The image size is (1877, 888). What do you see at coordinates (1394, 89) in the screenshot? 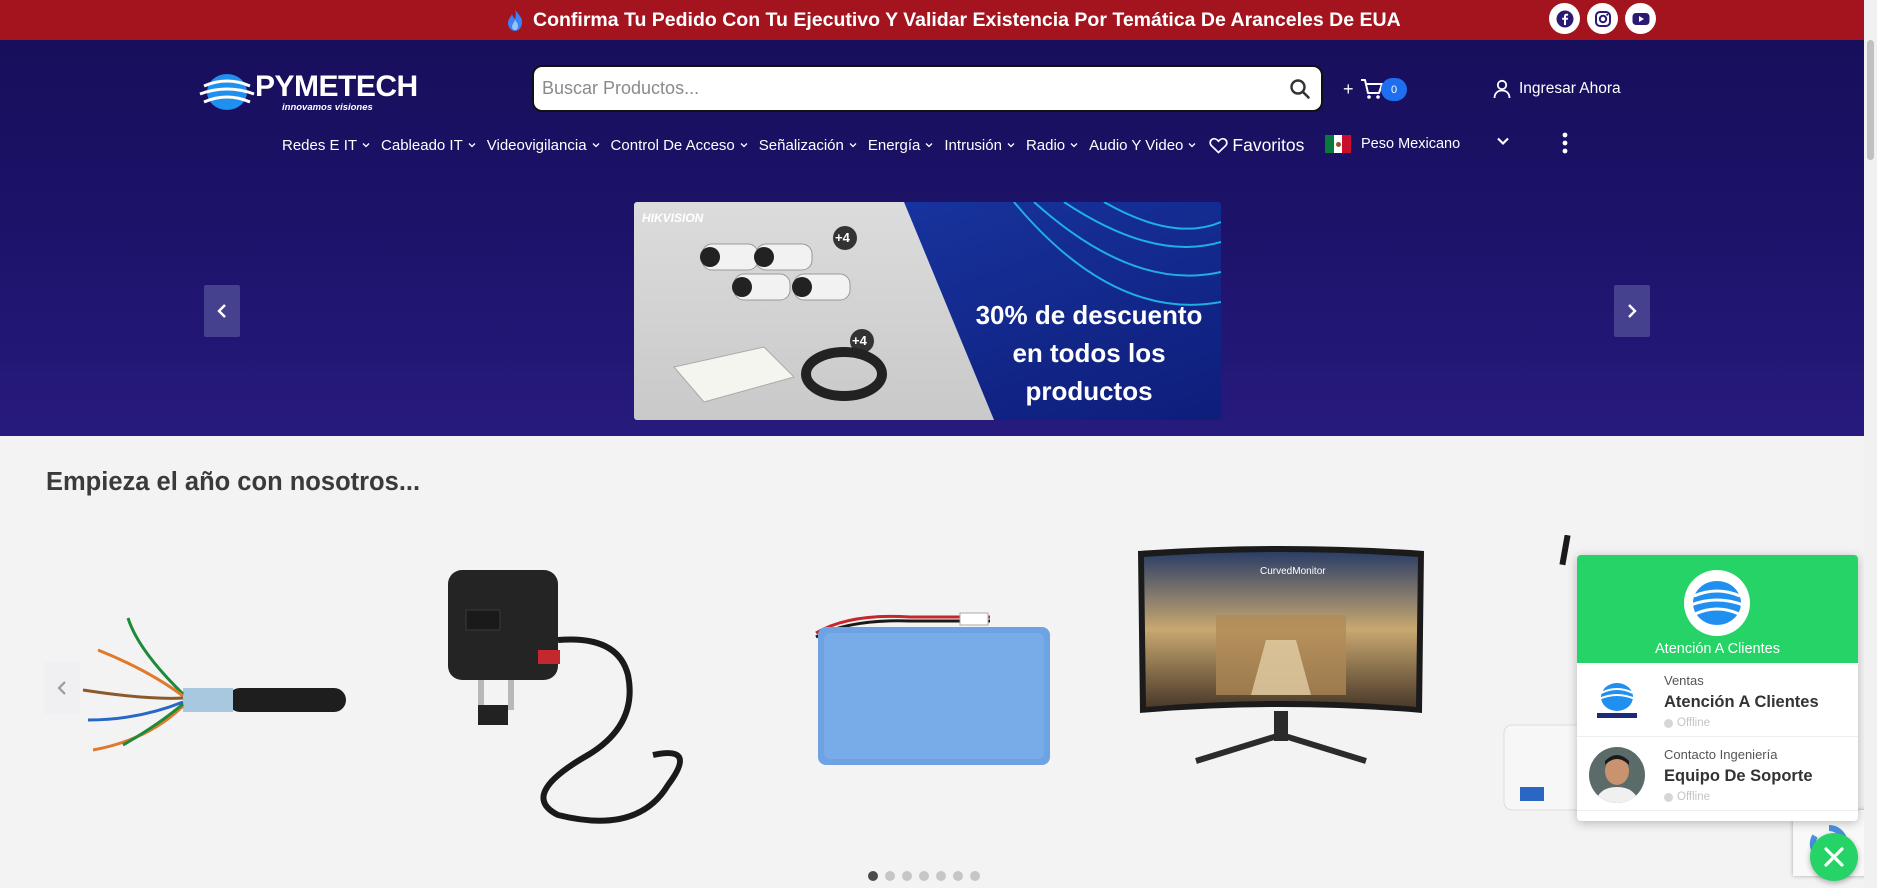
I see `cart-count-badge: 0` at bounding box center [1394, 89].